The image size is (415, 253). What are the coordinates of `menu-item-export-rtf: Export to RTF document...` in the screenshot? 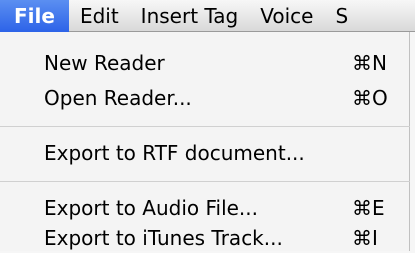 It's located at (205, 153).